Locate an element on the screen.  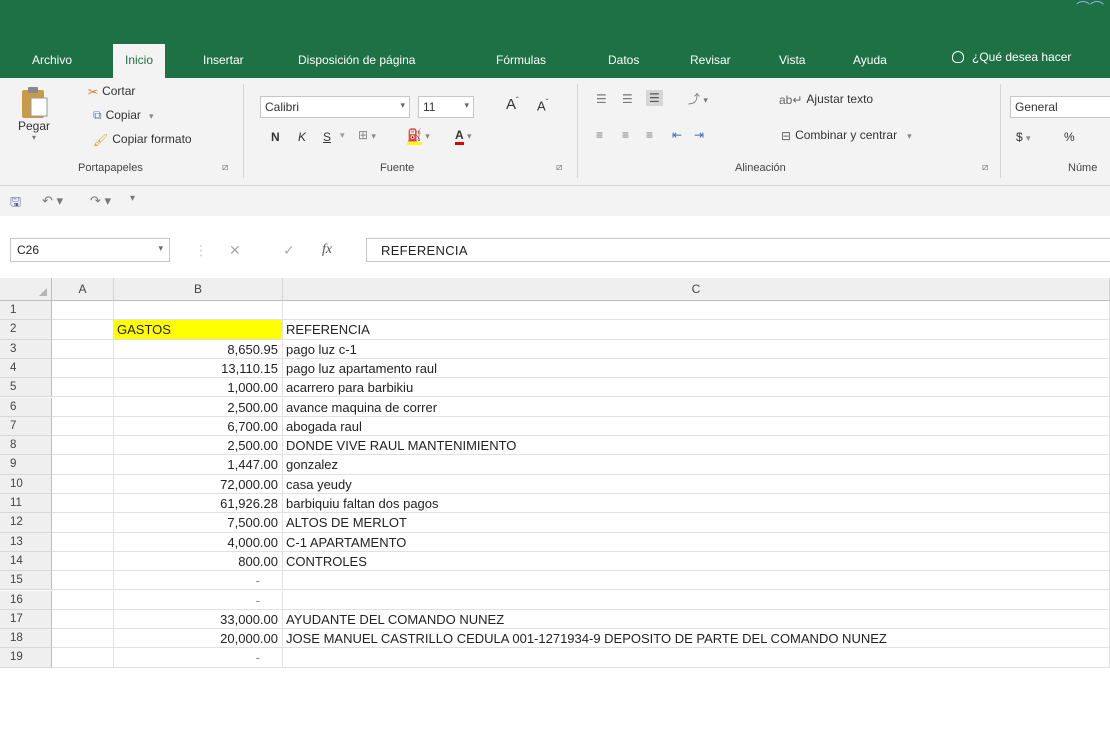
clipboard-launcher-icon: ⧄ is located at coordinates (225, 167).